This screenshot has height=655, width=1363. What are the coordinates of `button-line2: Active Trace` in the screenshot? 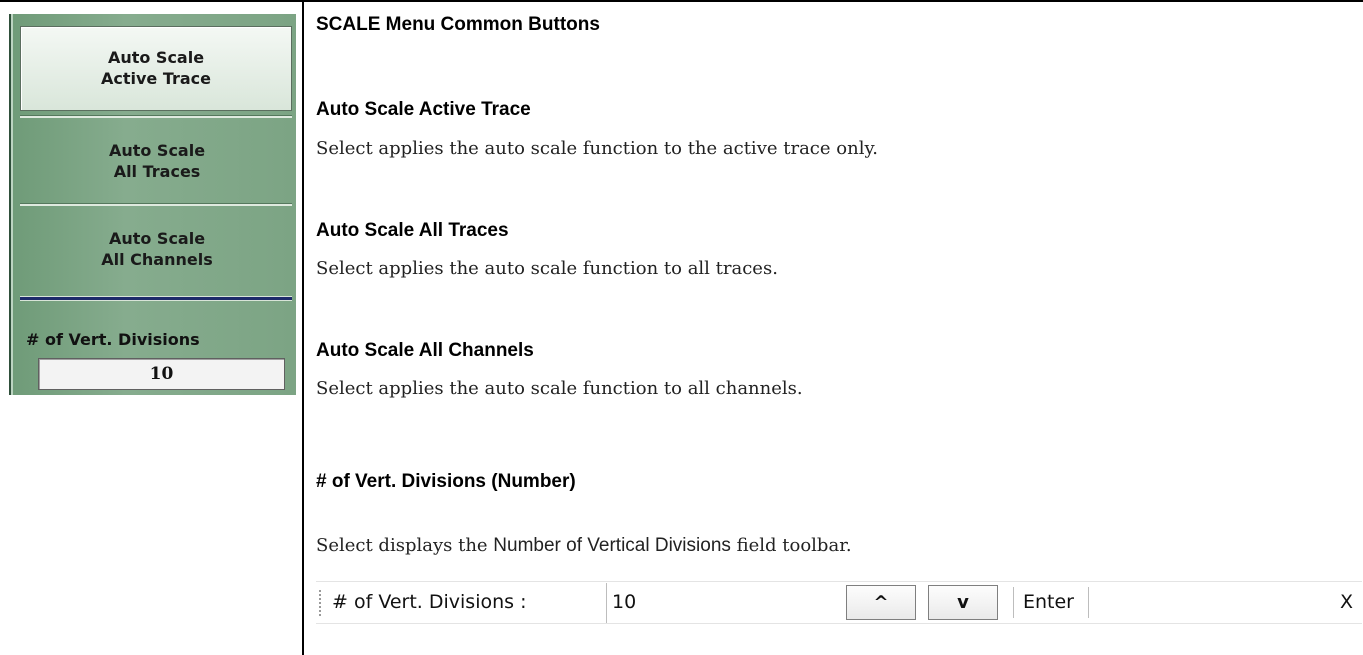 It's located at (156, 78).